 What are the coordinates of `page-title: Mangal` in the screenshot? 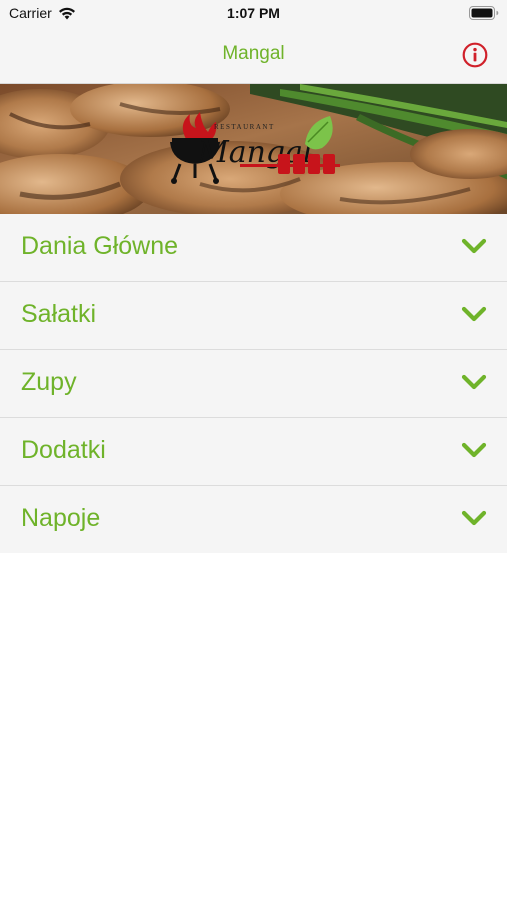 It's located at (253, 53).